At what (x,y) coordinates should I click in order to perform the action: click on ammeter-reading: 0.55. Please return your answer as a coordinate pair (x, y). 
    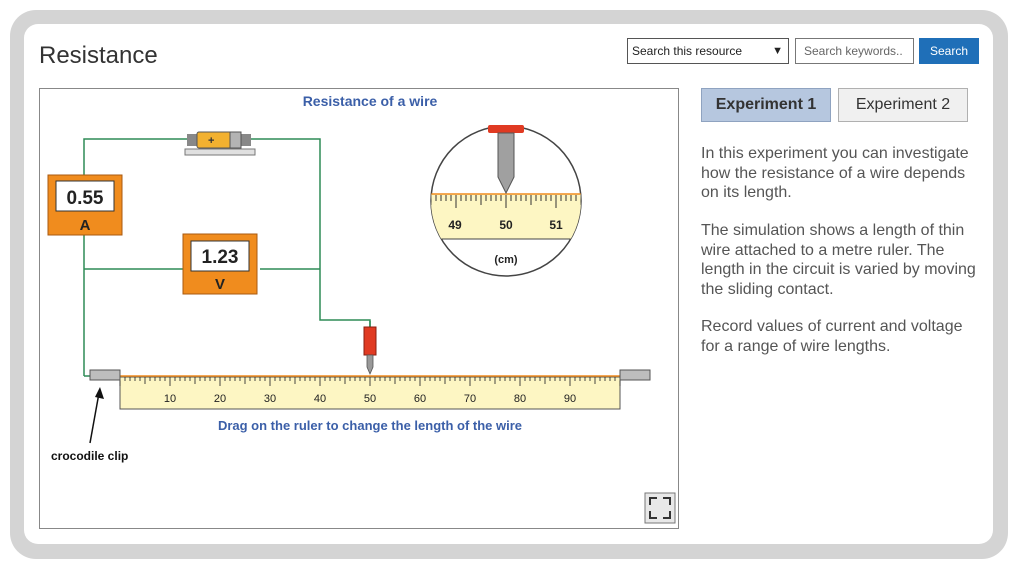
    Looking at the image, I should click on (85, 198).